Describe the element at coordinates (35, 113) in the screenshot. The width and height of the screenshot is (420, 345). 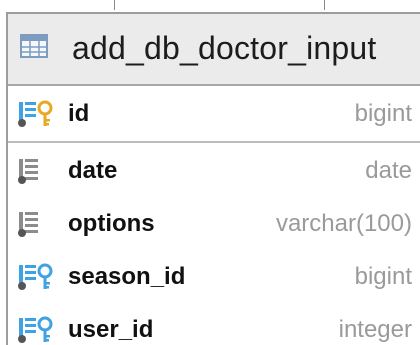
I see `primary-key-column-icon` at that location.